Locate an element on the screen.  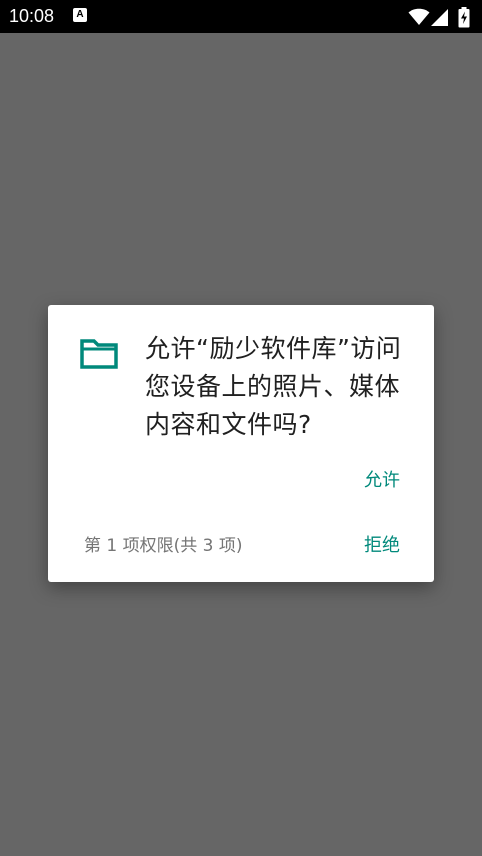
dialog-message: 允许“励少软件库”访问您设备上的照片、媒体内容和文件吗? is located at coordinates (273, 386).